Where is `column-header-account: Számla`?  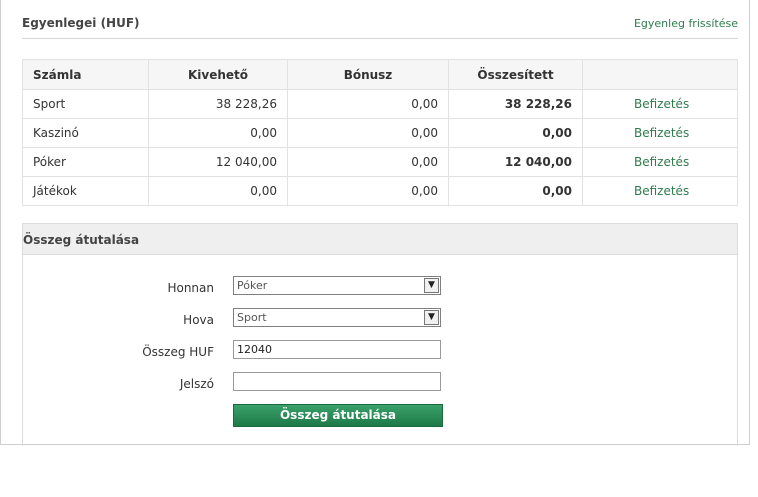 column-header-account: Számla is located at coordinates (85, 74).